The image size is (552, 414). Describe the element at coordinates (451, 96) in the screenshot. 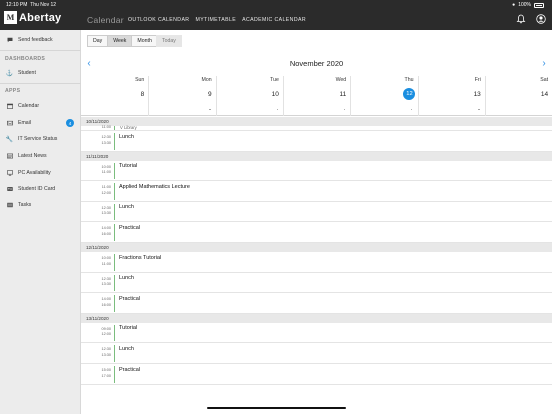

I see `day-column: Fri 13` at that location.